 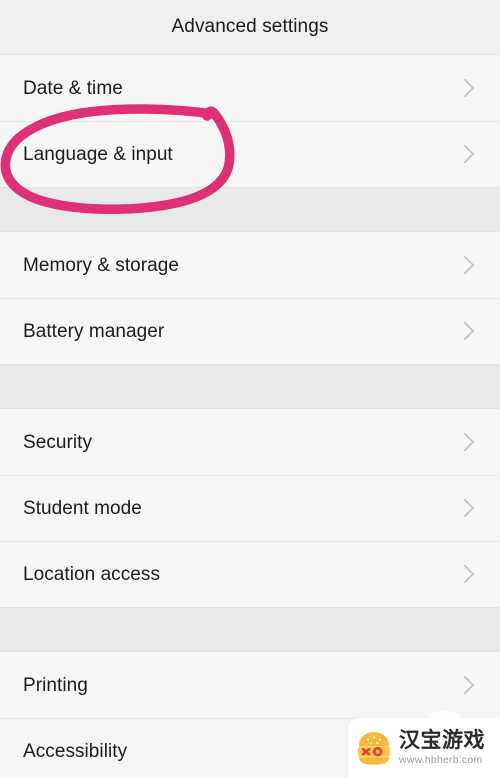 I want to click on settings-row-printing: Printing, so click(x=250, y=685).